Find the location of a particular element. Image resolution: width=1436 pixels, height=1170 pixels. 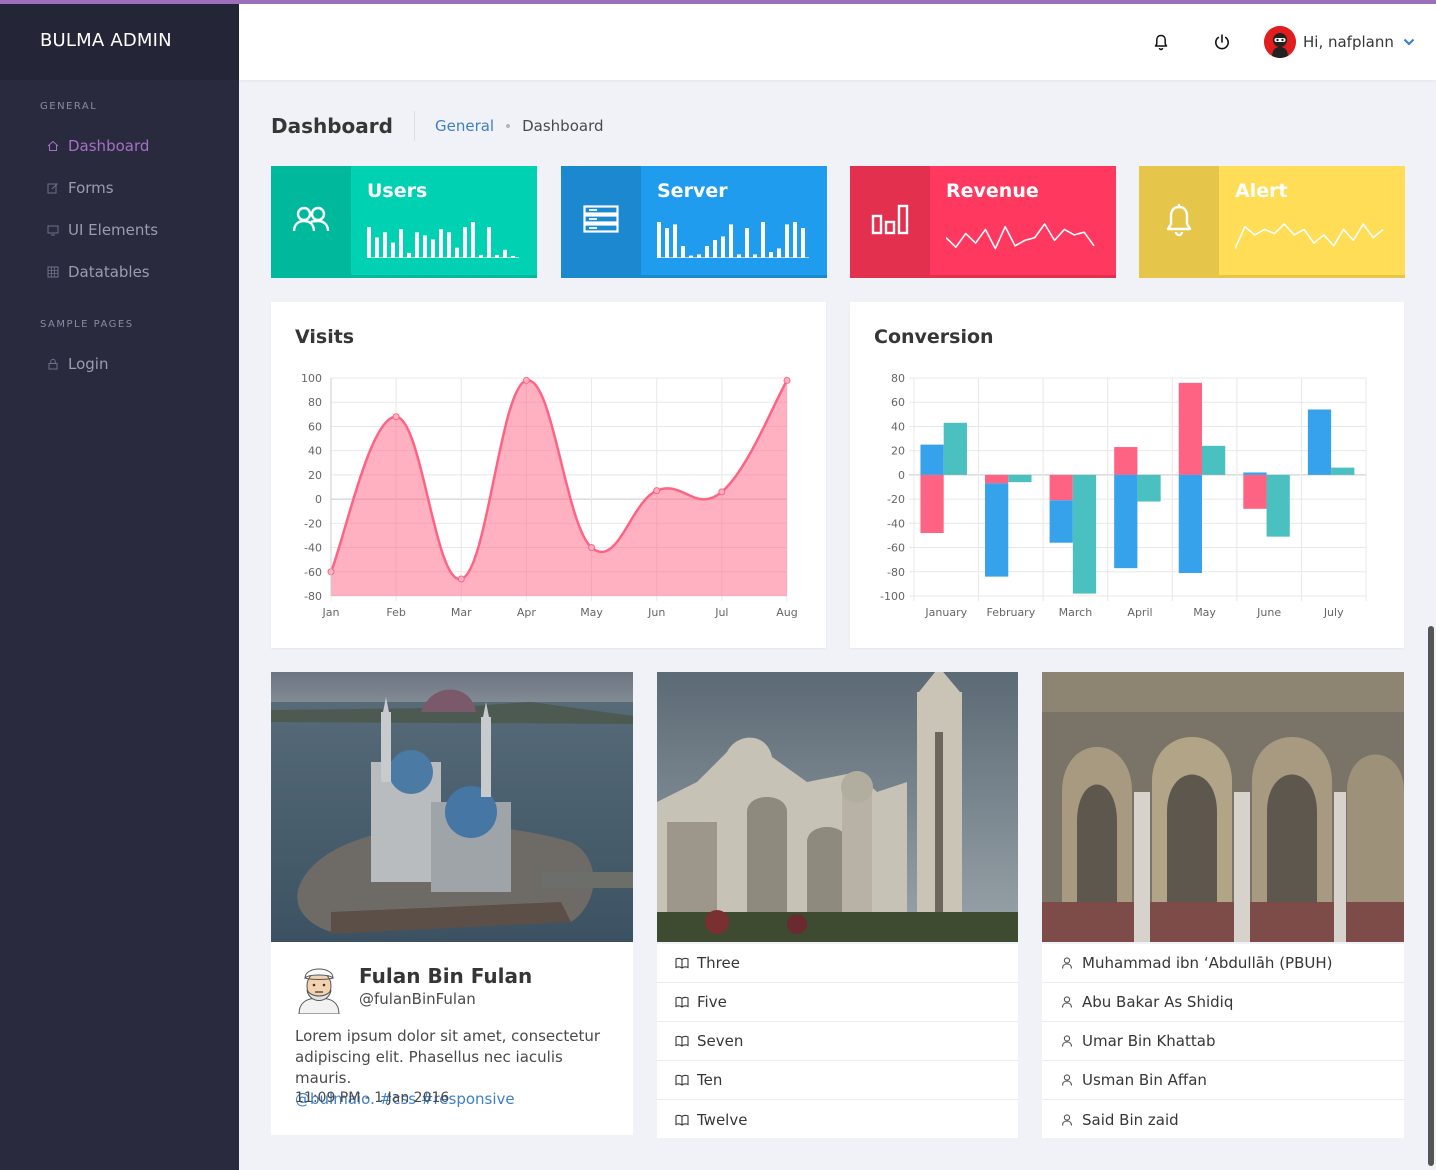

y-tick-label: 80 is located at coordinates (315, 402).